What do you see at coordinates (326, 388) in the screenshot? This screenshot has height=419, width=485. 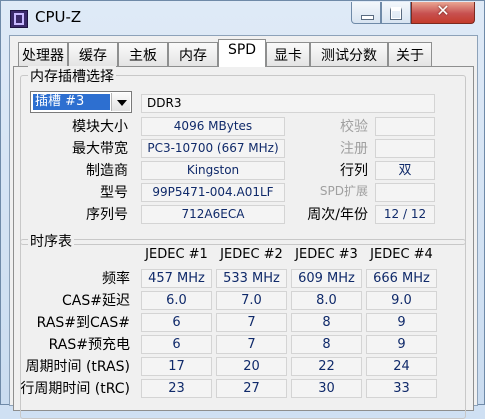 I see `timing-cell: 30` at bounding box center [326, 388].